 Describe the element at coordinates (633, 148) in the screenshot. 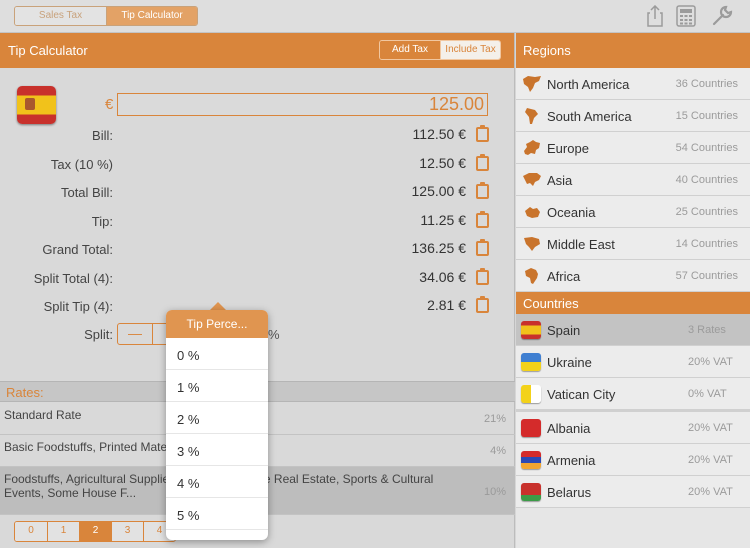

I see `region-europe: Europe 54 Countries` at that location.